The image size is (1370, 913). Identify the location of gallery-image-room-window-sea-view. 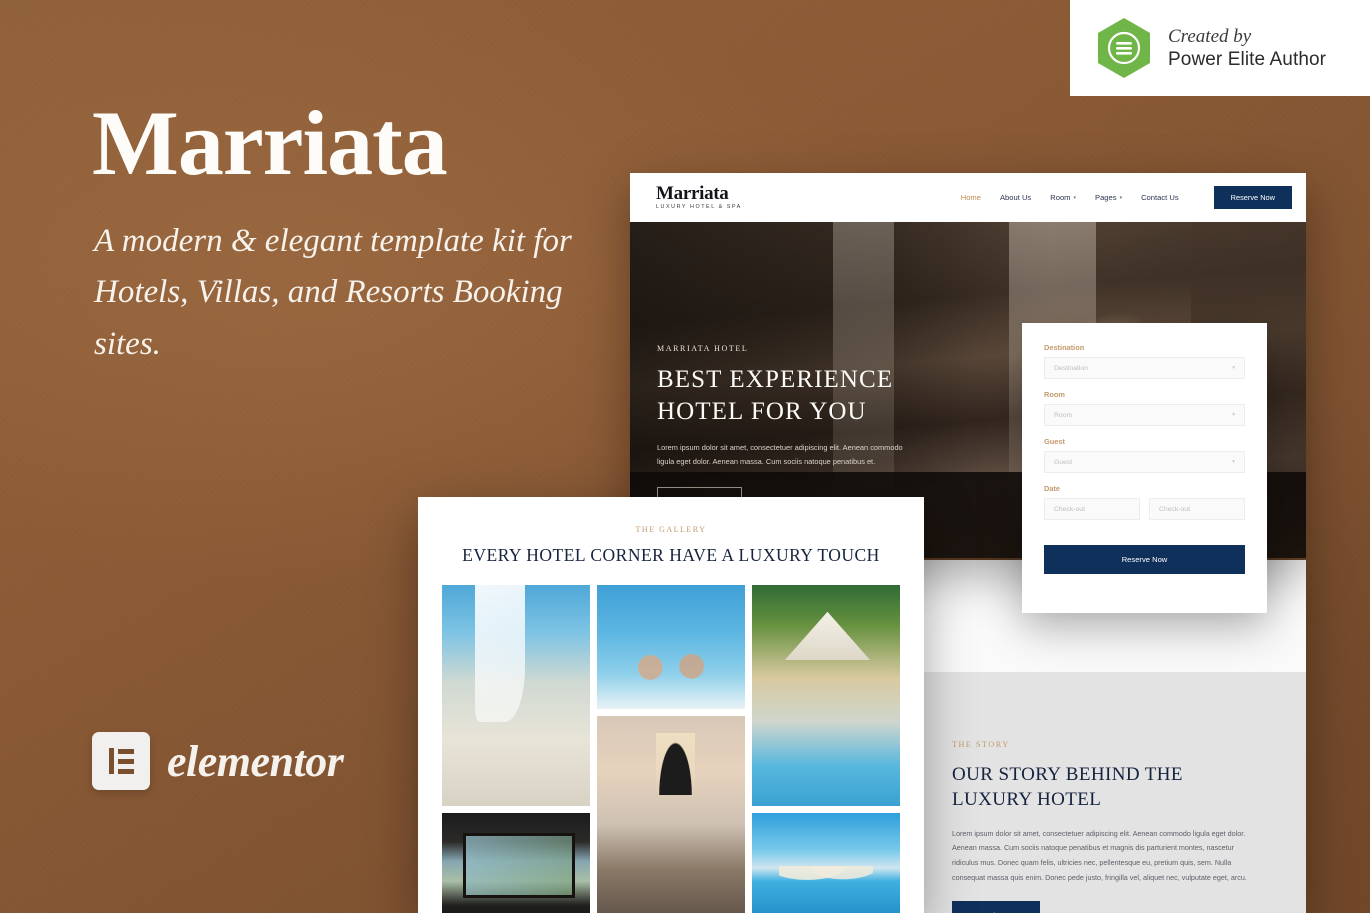
(516, 863).